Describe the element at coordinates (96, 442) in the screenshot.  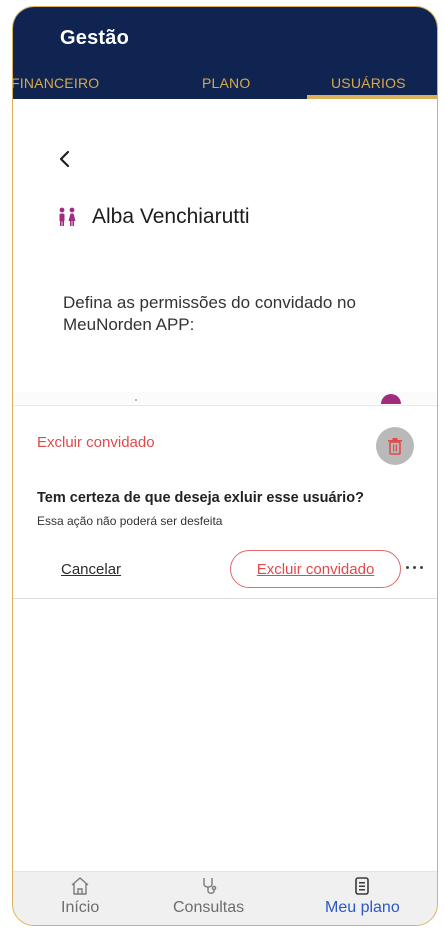
I see `sheet-title: Excluir convidado` at that location.